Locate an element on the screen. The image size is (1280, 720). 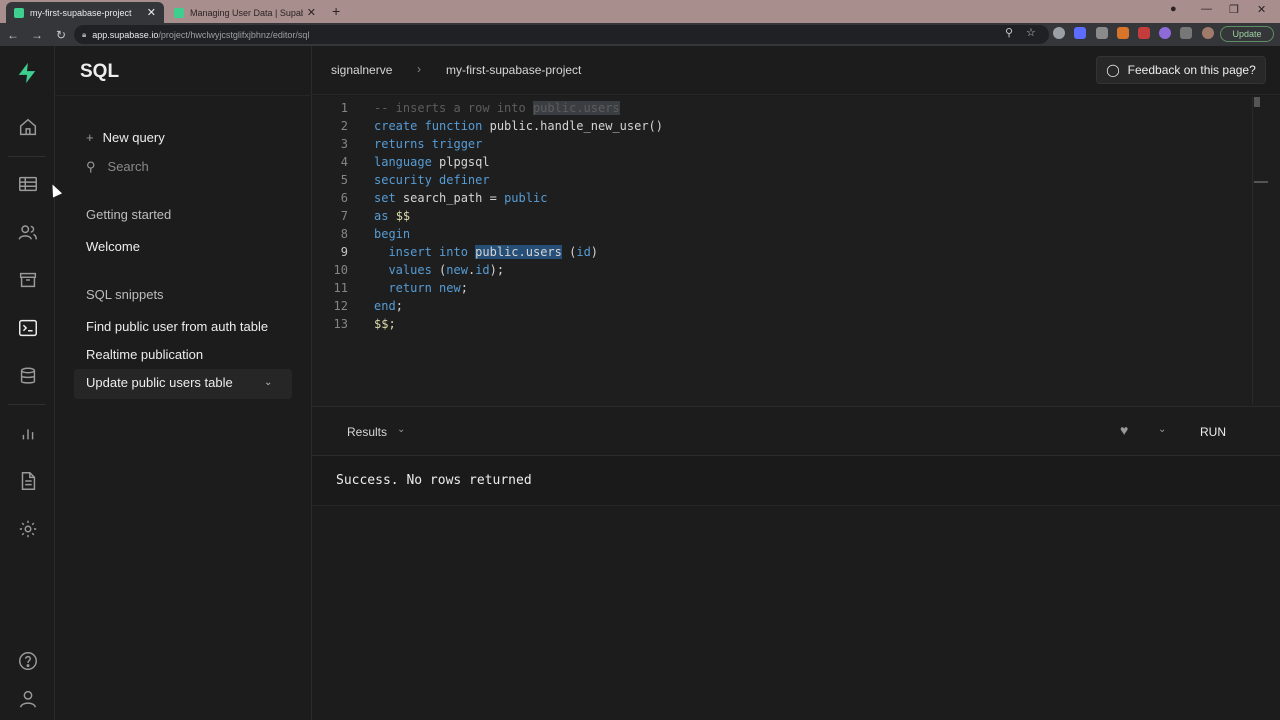
new-tab-button: + is located at coordinates (336, 11).